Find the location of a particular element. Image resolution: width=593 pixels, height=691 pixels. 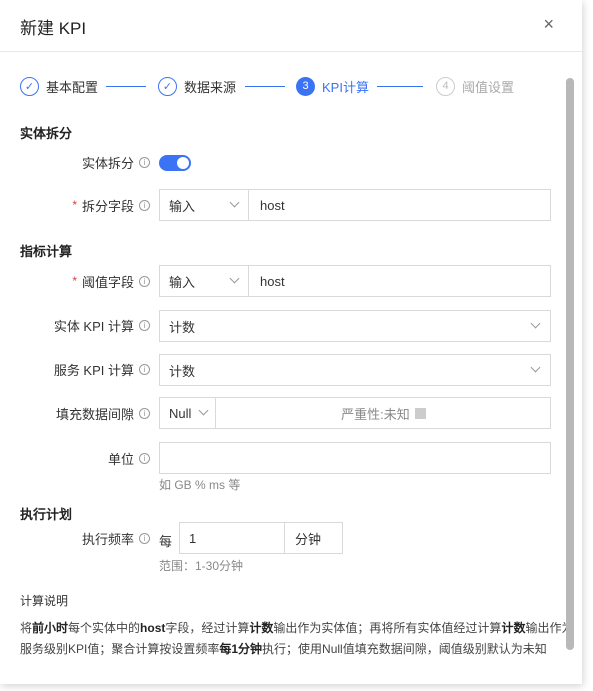

label-text: 填充数据间隙 is located at coordinates (94, 414).